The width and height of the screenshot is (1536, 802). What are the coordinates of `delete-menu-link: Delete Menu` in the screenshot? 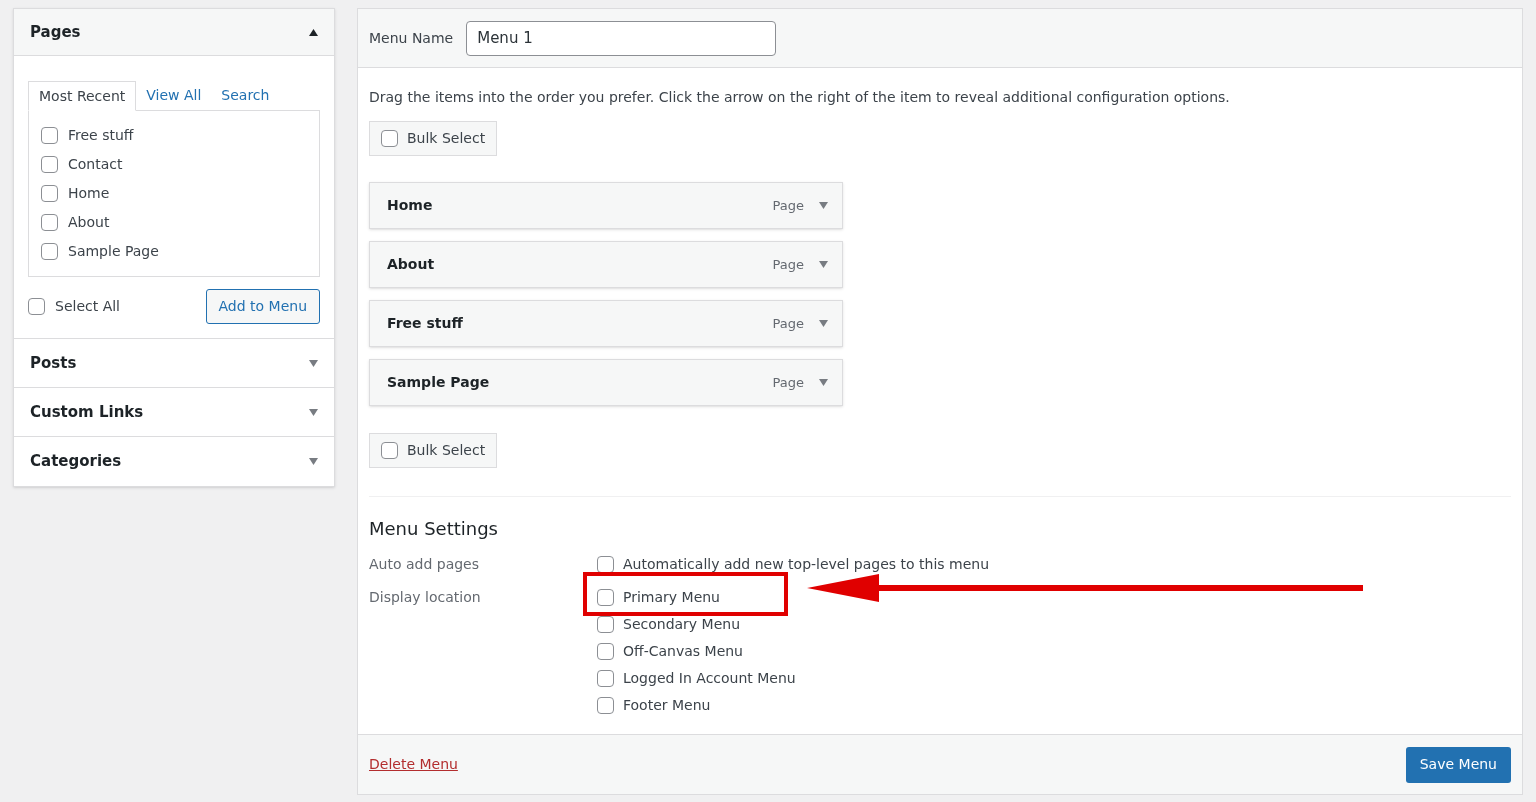 It's located at (413, 764).